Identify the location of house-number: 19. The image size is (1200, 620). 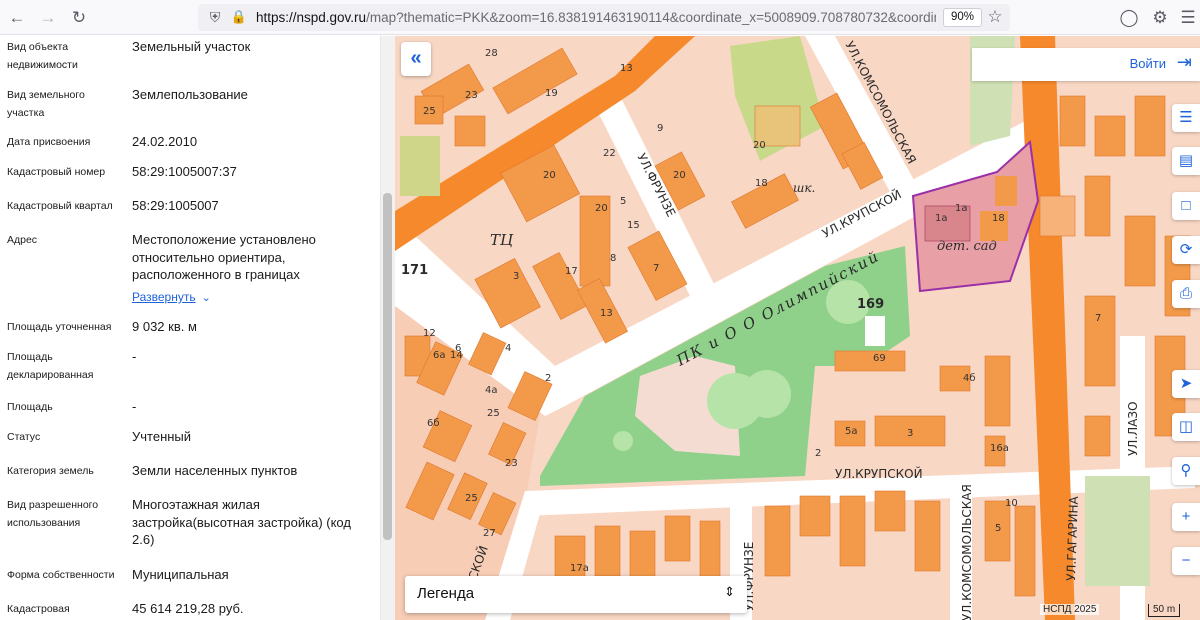
(551, 93).